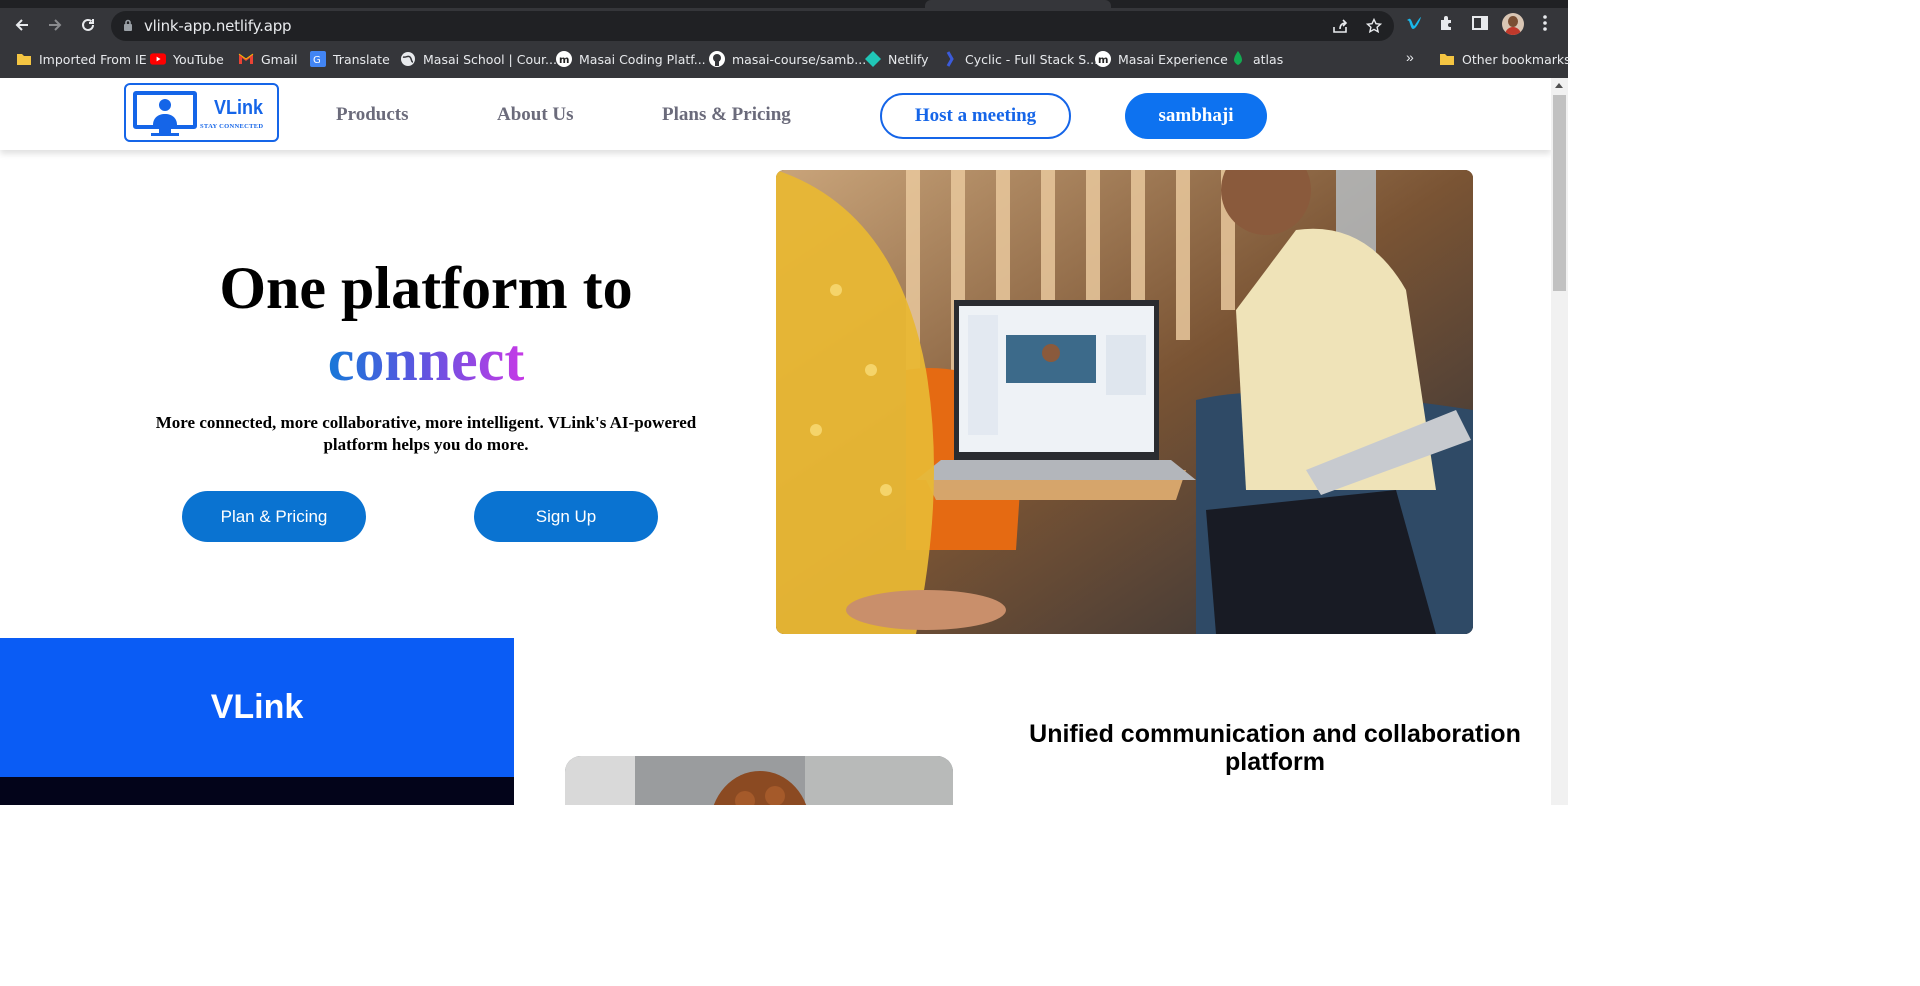 The image size is (1920, 986). I want to click on dark-band, so click(257, 791).